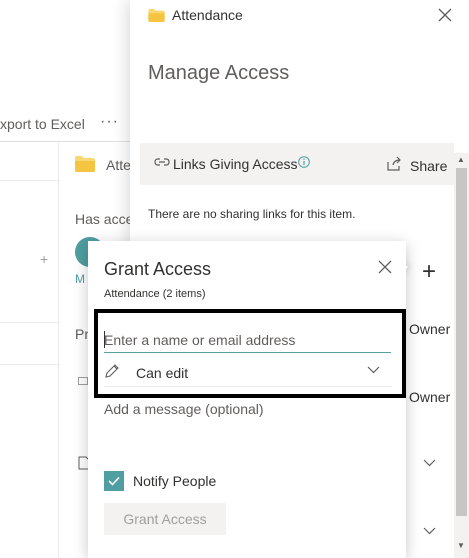 This screenshot has width=469, height=558. I want to click on notify-people-label: Notify People, so click(175, 481).